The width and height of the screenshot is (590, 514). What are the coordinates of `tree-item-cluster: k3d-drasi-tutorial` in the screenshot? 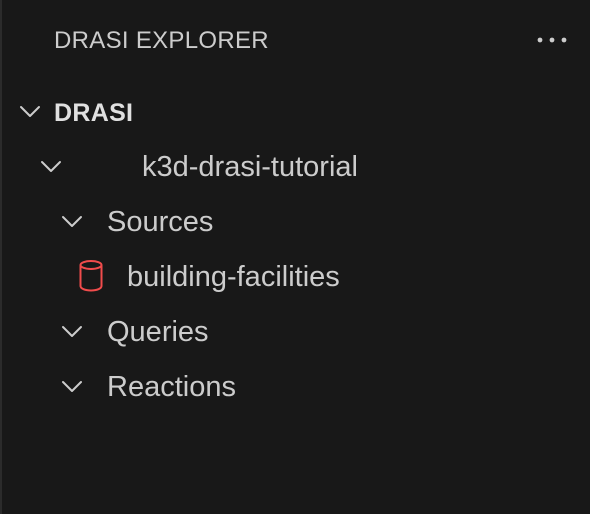 It's located at (296, 165).